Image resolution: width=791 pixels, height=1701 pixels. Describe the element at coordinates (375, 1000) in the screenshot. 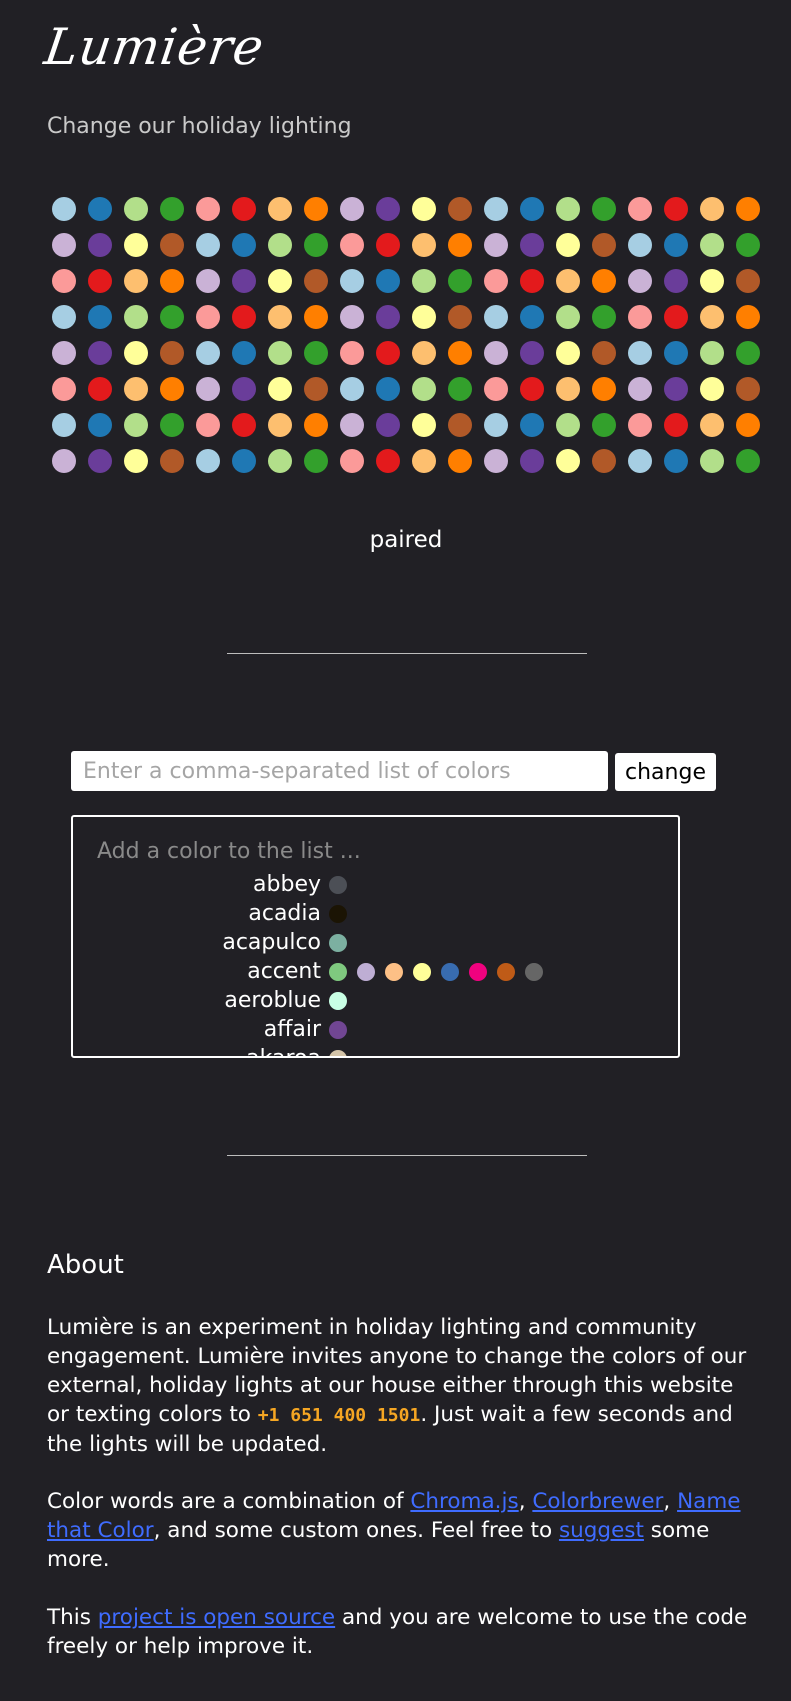

I see `color-option: aeroblue` at that location.